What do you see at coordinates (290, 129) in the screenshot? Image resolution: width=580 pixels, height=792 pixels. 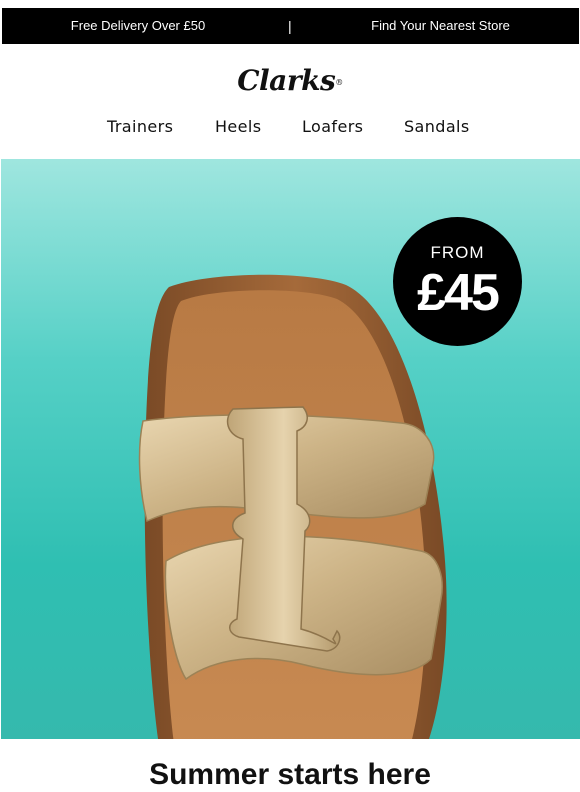 I see `main-nav: Trainers Heels Loafers Sandals` at bounding box center [290, 129].